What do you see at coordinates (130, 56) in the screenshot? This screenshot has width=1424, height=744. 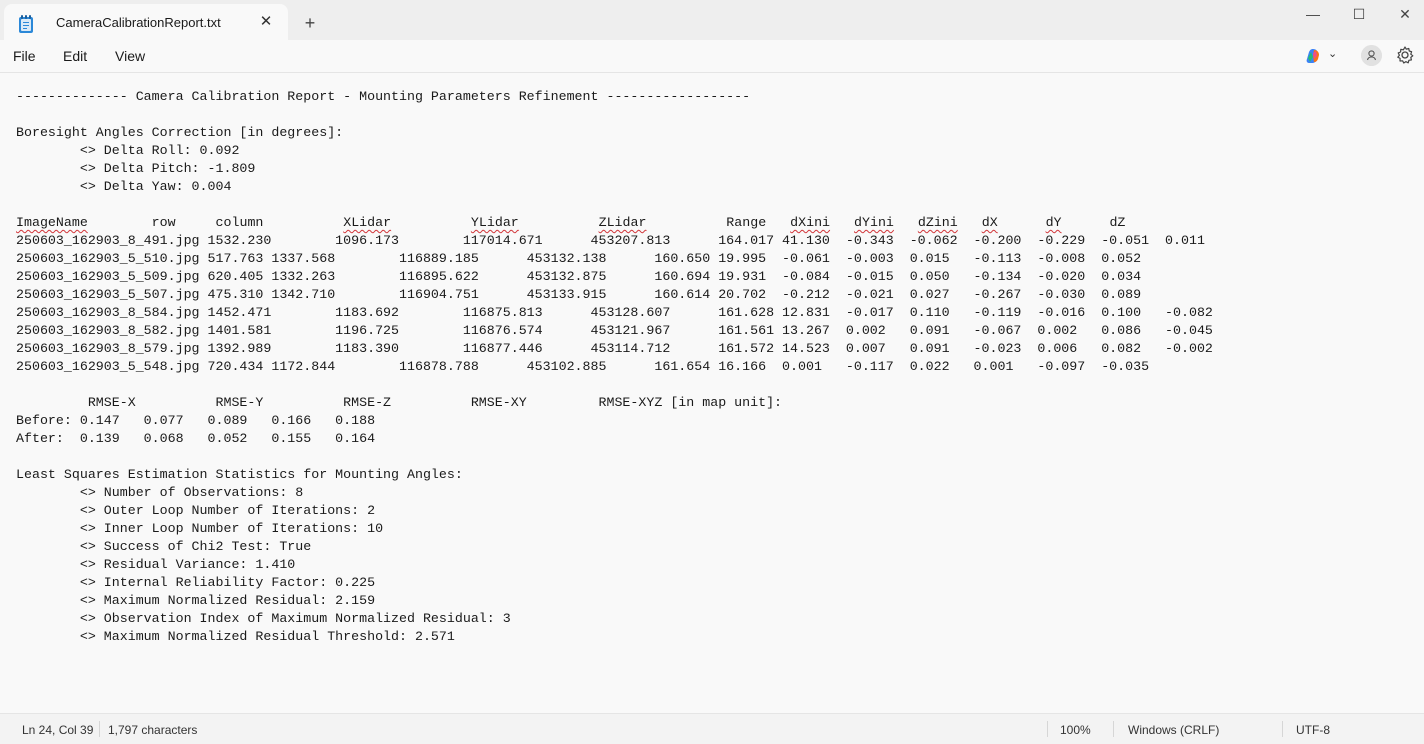 I see `menu-view: View` at bounding box center [130, 56].